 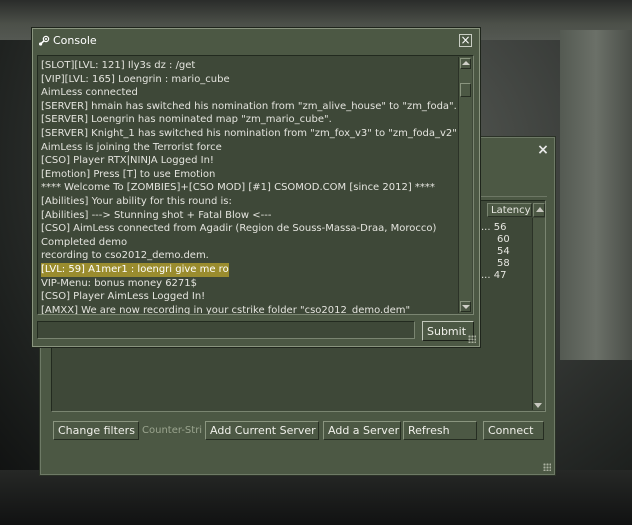 What do you see at coordinates (538, 314) in the screenshot?
I see `server-list-scrollbar` at bounding box center [538, 314].